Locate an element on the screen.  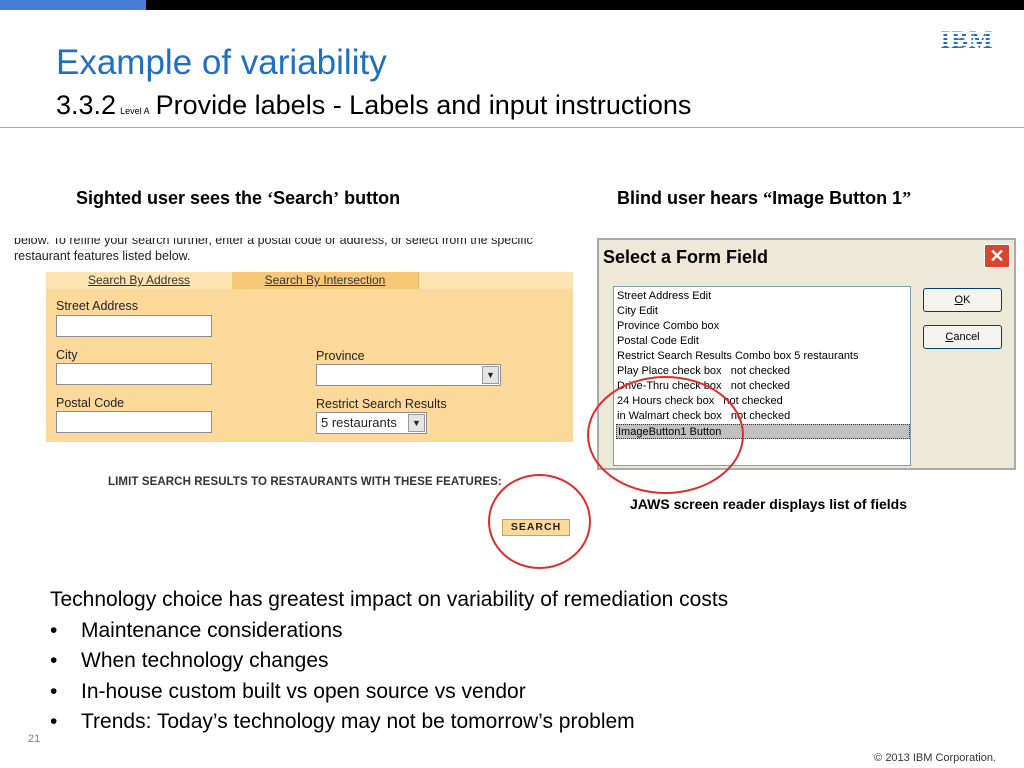
form-intro-line-2: restaurant features listed below. is located at coordinates (102, 256).